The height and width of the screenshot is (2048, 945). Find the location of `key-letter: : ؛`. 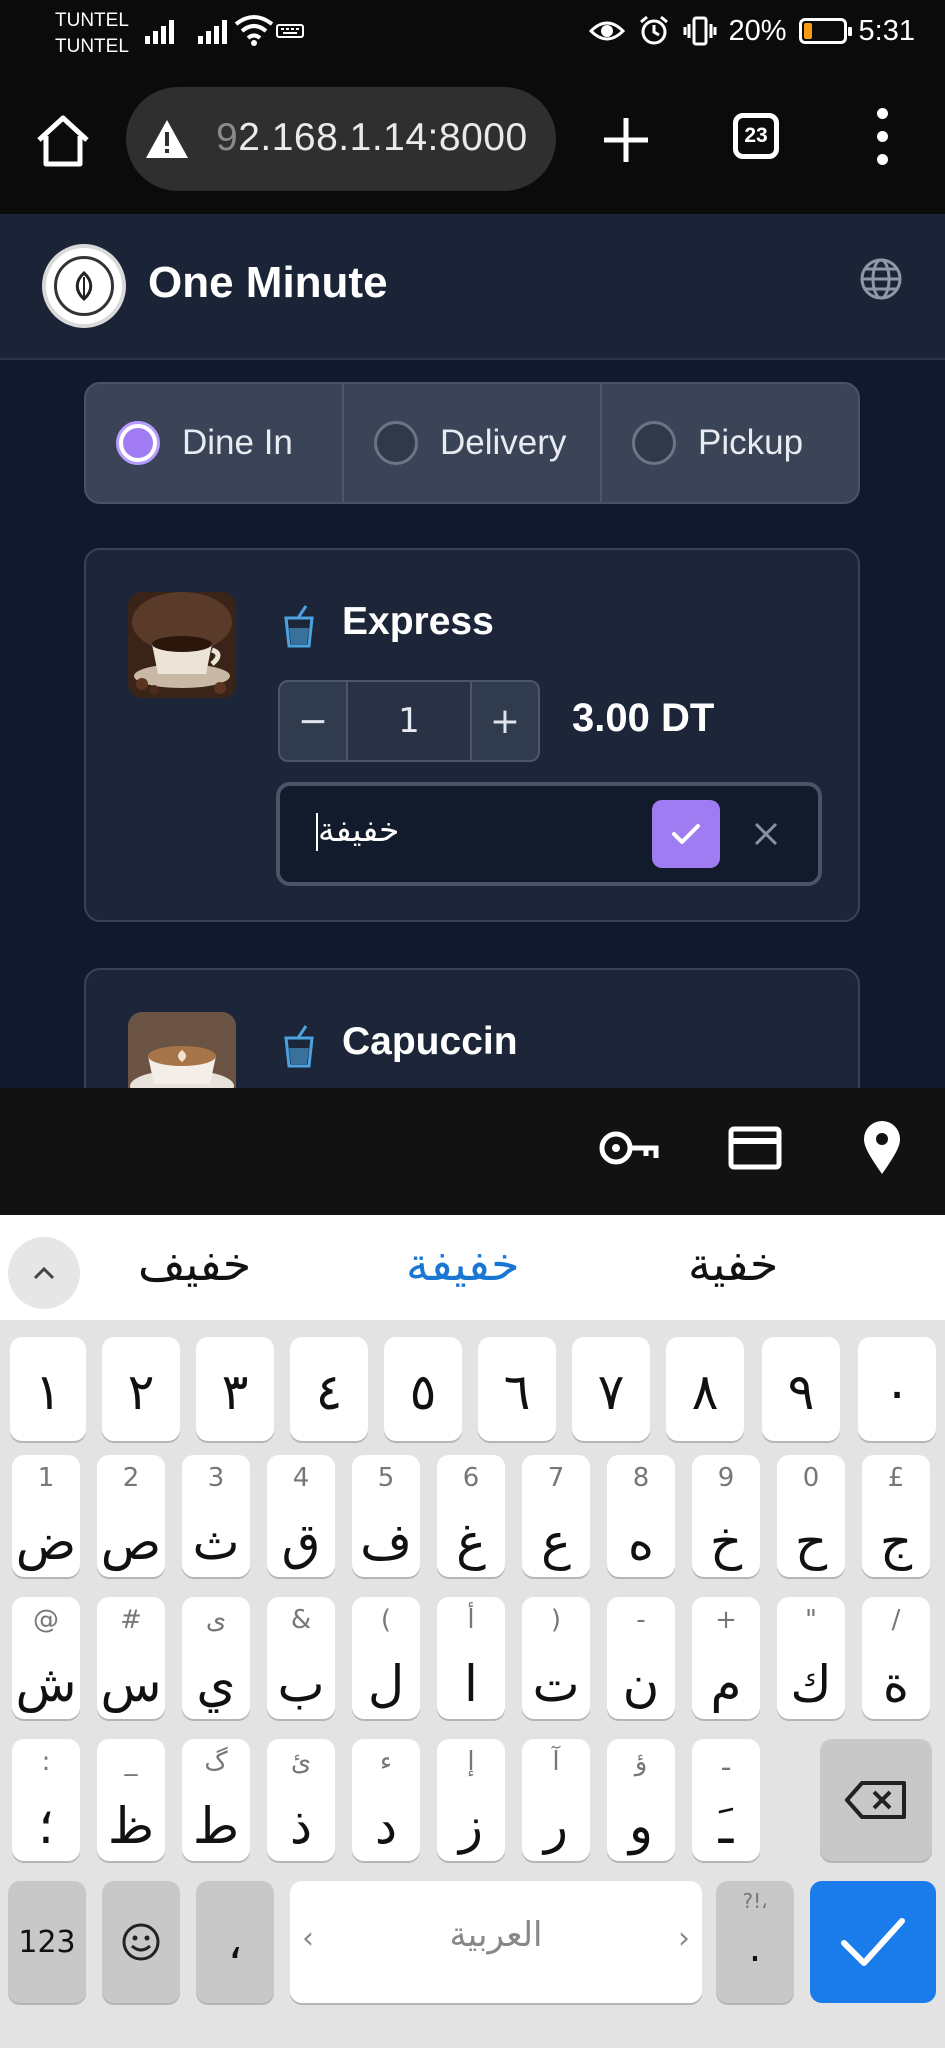

key-letter: : ؛ is located at coordinates (46, 1800).